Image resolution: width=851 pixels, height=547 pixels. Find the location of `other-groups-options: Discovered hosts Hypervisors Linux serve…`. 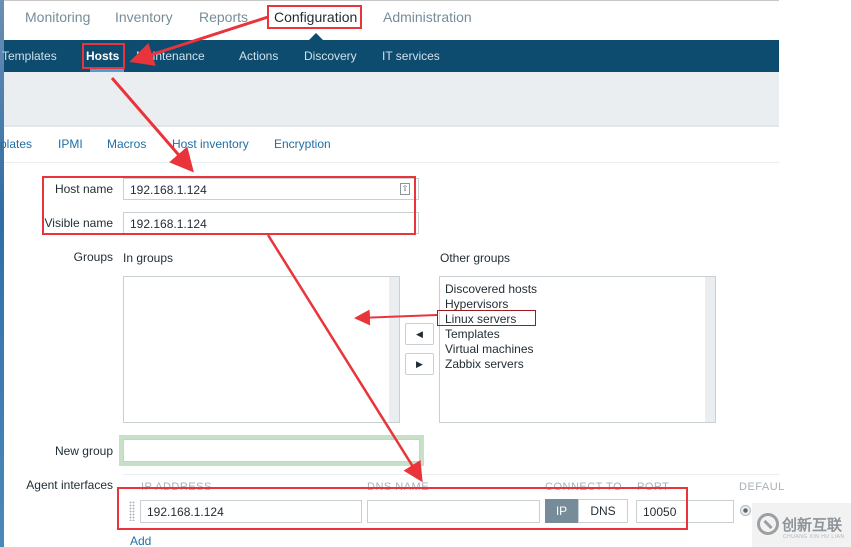

other-groups-options: Discovered hosts Hypervisors Linux serve… is located at coordinates (488, 327).